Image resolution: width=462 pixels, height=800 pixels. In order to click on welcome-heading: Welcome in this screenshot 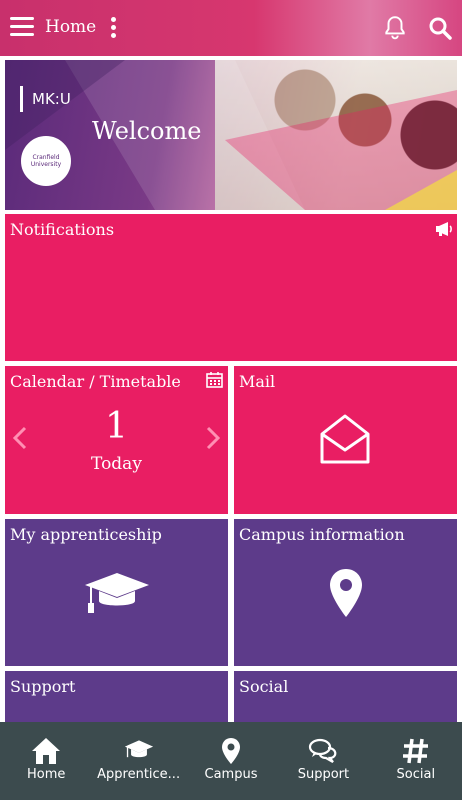, I will do `click(147, 131)`.